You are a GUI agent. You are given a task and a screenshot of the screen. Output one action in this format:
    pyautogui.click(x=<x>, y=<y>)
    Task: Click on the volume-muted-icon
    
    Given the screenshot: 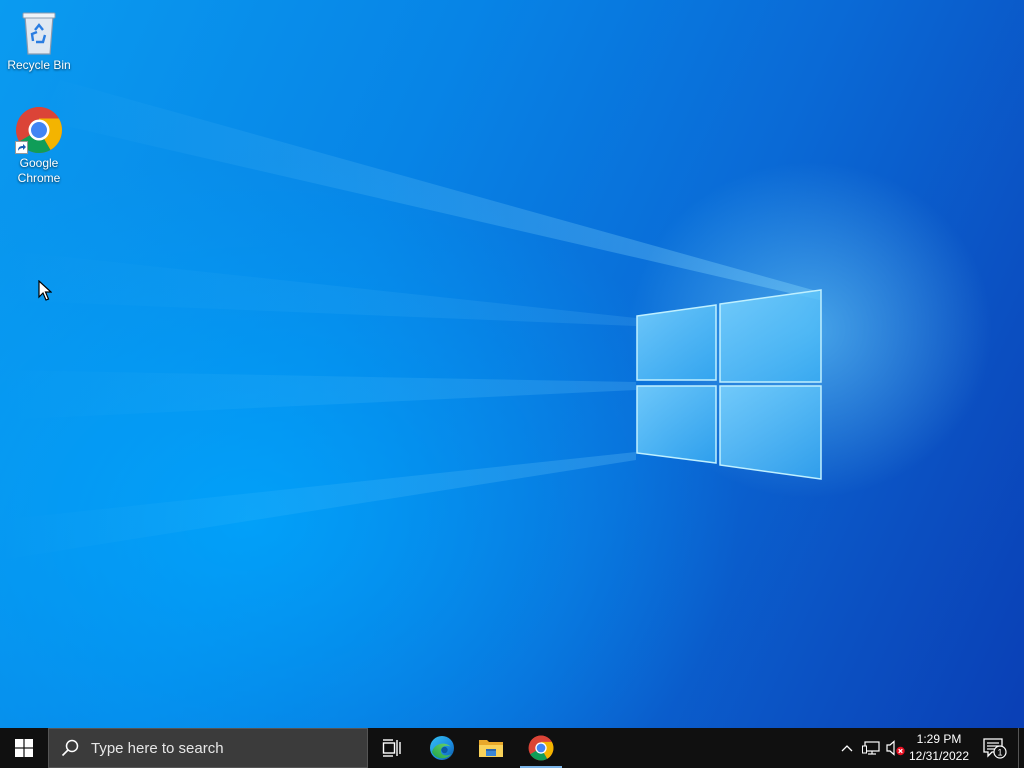 What is the action you would take?
    pyautogui.click(x=895, y=748)
    